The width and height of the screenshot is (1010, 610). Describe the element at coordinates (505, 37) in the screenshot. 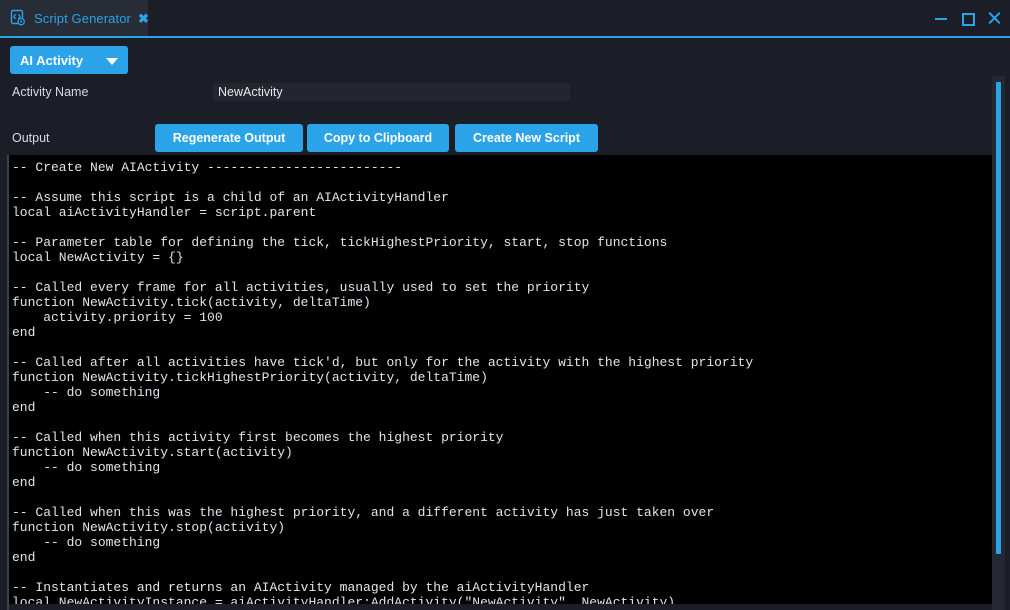

I see `title-bar-accent-divider` at that location.